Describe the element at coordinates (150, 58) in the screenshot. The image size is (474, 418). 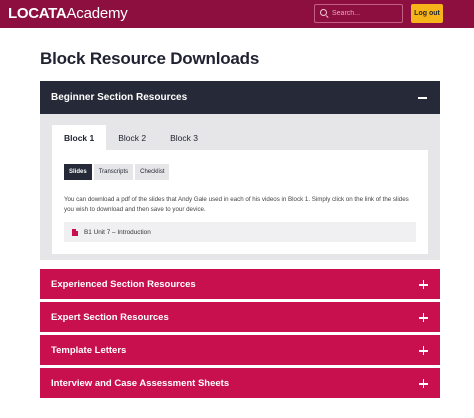
I see `page-title: Block Resource Downloads` at that location.